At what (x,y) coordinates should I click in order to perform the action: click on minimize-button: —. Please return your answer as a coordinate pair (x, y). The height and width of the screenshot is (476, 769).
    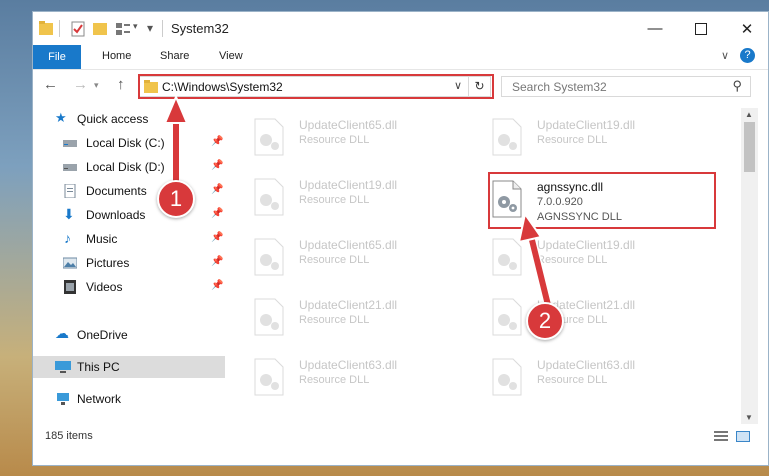
    Looking at the image, I should click on (655, 28).